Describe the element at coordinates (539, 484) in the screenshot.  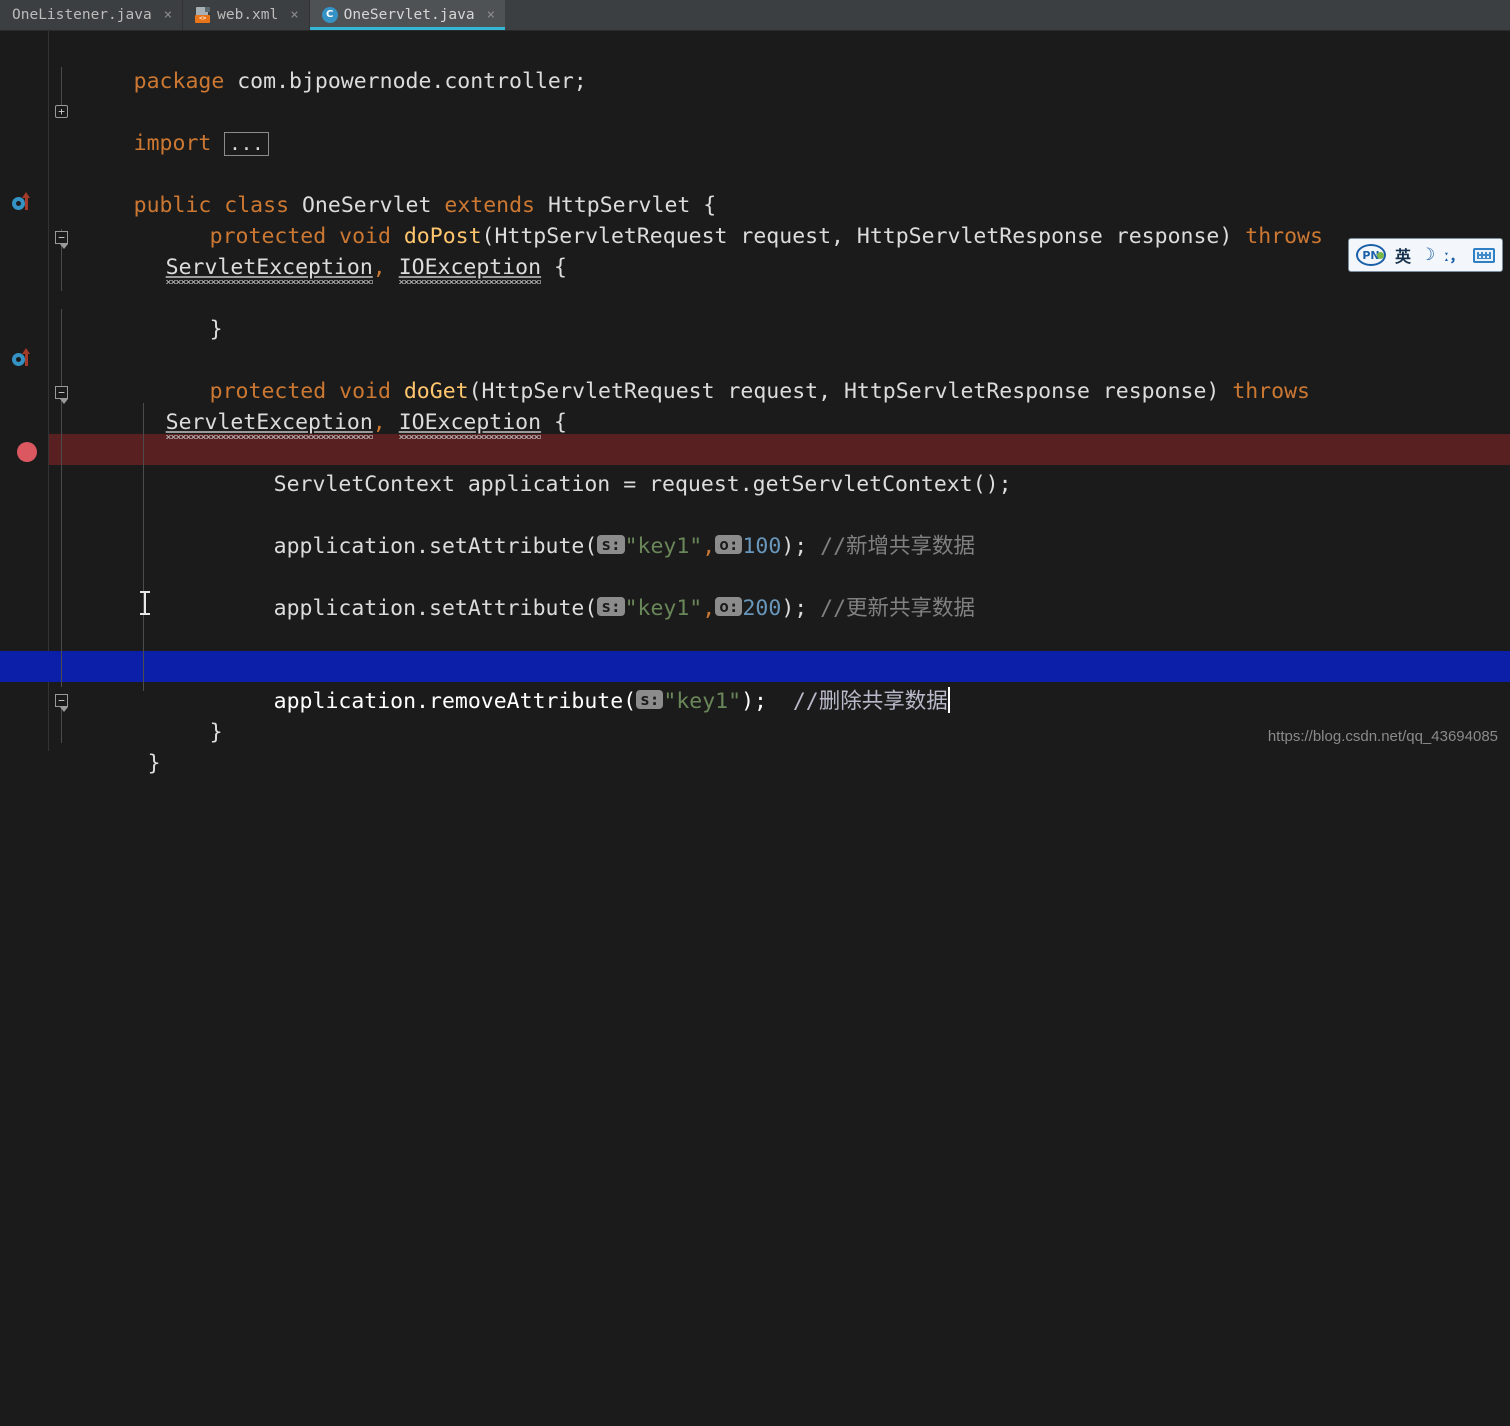
I see `token-variable-application: application` at that location.